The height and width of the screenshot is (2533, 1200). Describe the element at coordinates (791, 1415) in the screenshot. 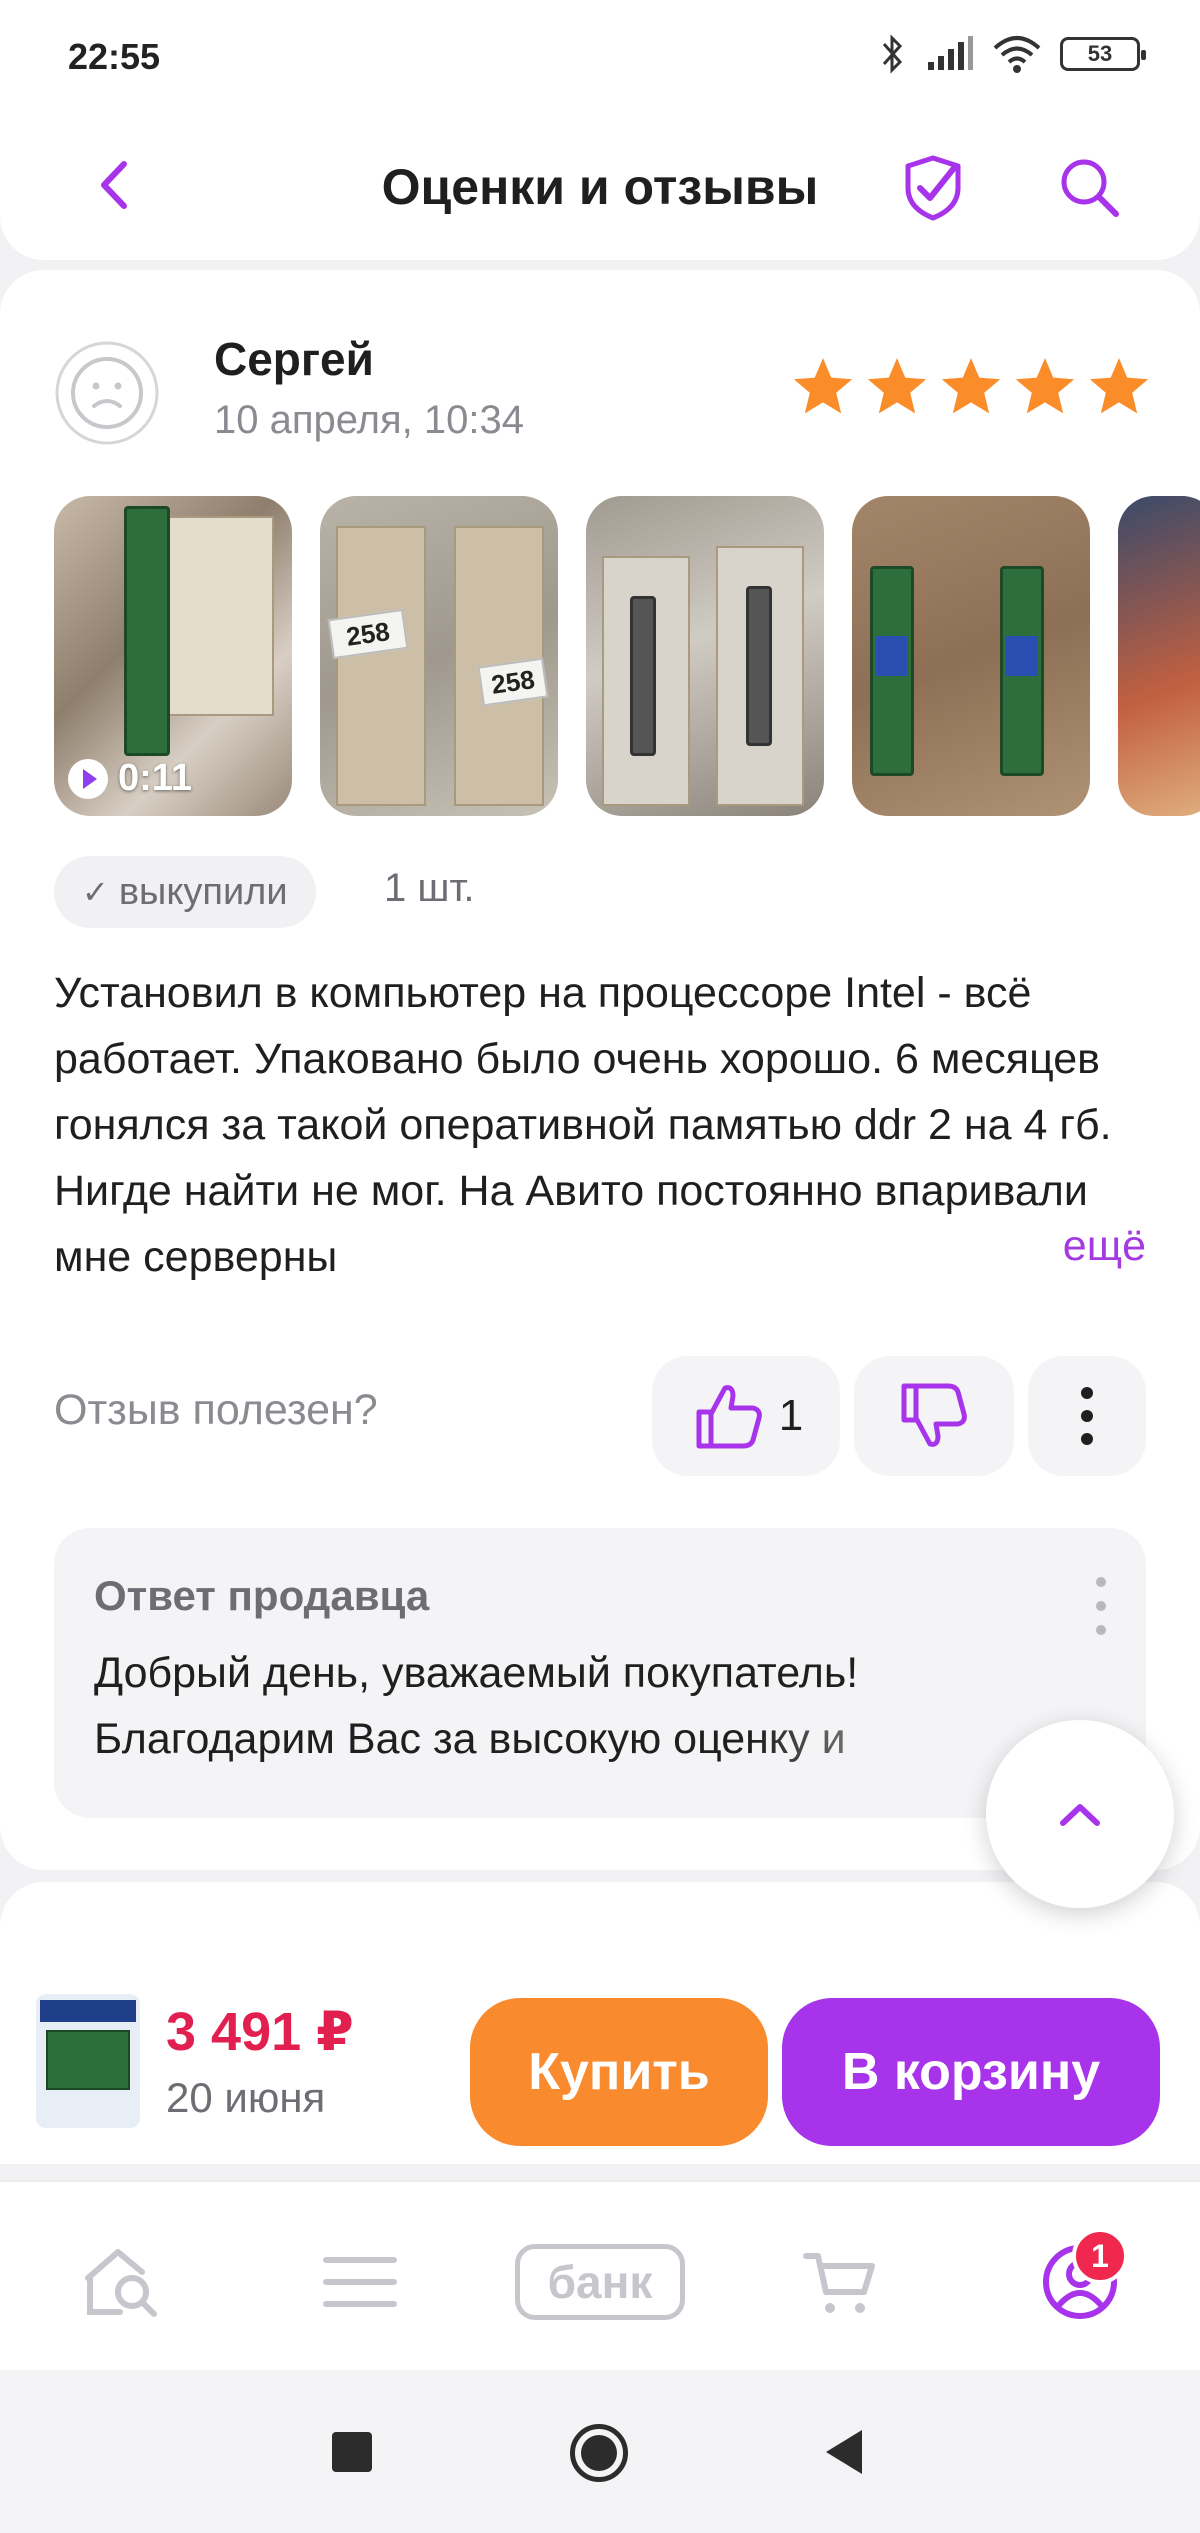

I see `like-count: 1` at that location.